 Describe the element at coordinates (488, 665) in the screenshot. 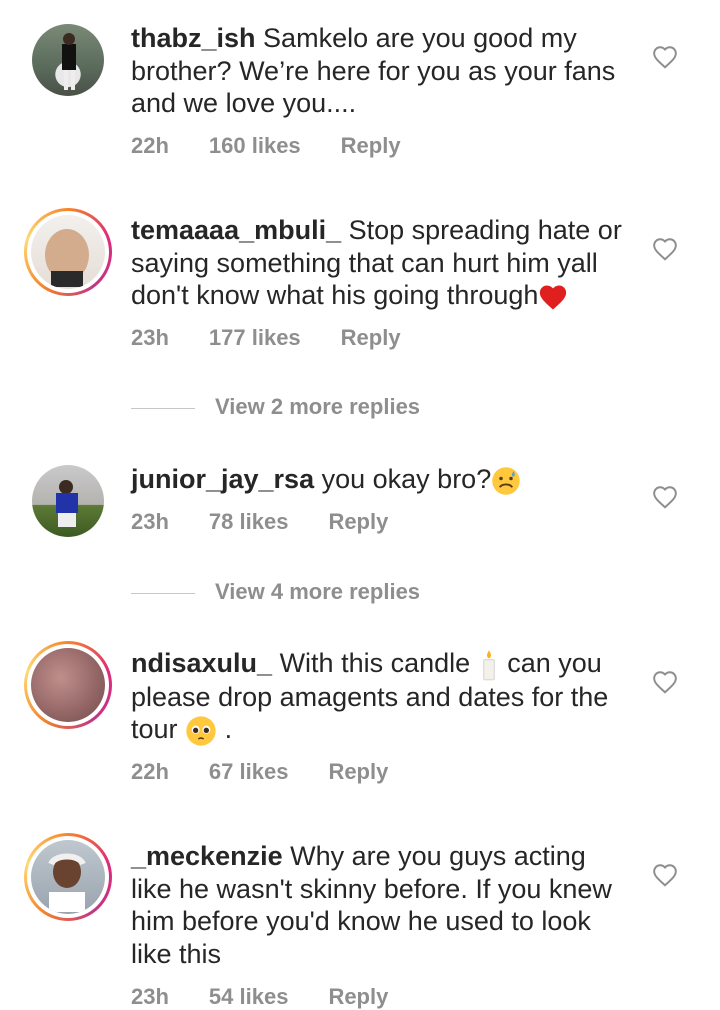

I see `candle-emoji` at that location.